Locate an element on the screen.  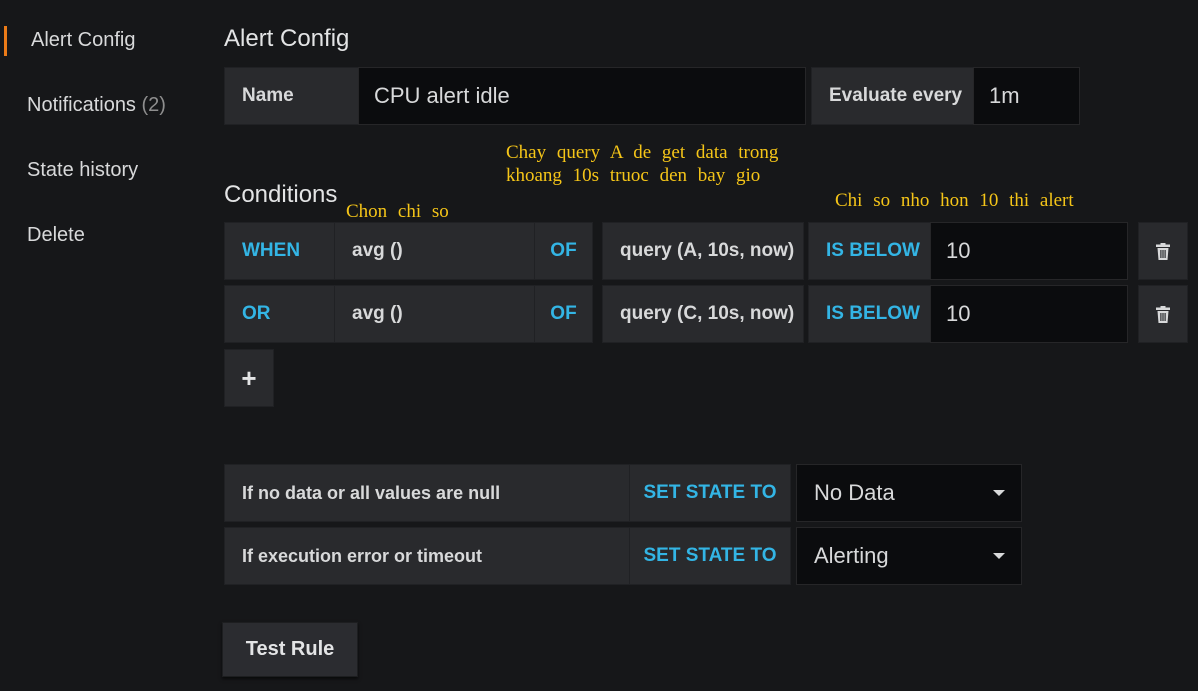
no-data-state-value: No Data is located at coordinates (854, 492).